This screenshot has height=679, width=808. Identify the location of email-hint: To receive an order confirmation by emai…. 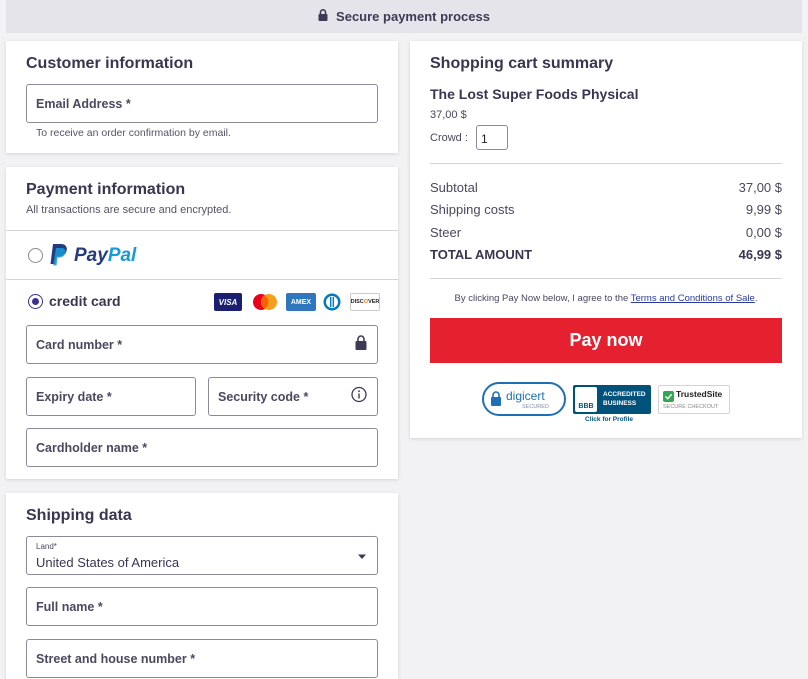
(133, 133).